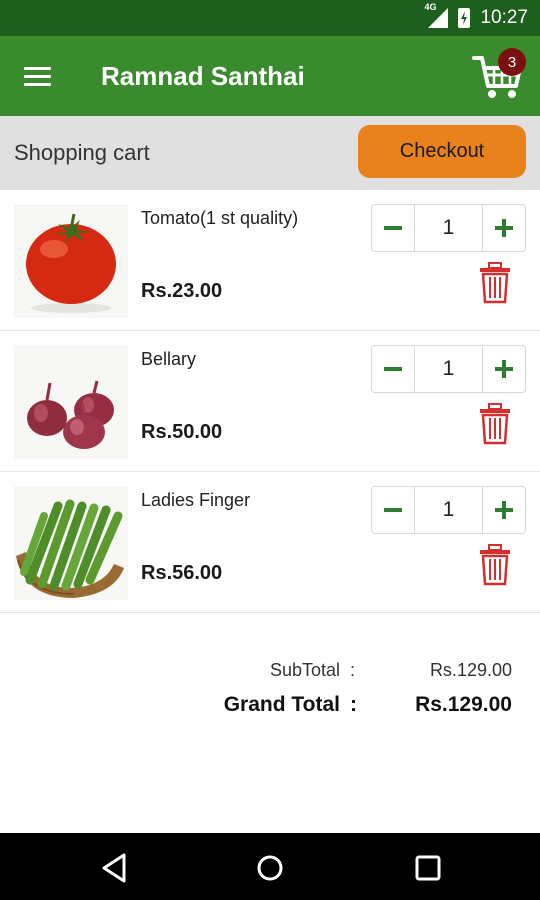 This screenshot has height=900, width=540. Describe the element at coordinates (270, 18) in the screenshot. I see `status-bar: 4G 10:27` at that location.